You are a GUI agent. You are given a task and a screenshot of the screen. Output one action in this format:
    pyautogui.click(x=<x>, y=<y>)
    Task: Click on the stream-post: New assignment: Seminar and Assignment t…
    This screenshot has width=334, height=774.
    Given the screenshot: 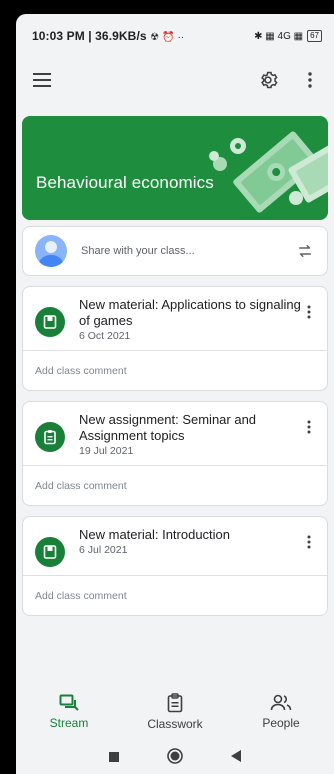 What is the action you would take?
    pyautogui.click(x=175, y=453)
    